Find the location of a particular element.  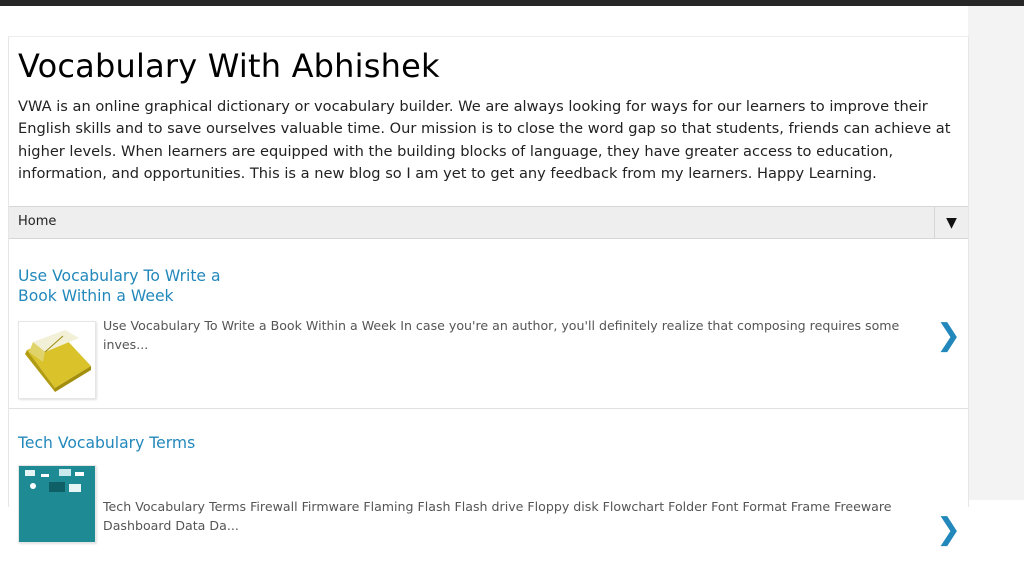

tech-collage-icon is located at coordinates (57, 504).